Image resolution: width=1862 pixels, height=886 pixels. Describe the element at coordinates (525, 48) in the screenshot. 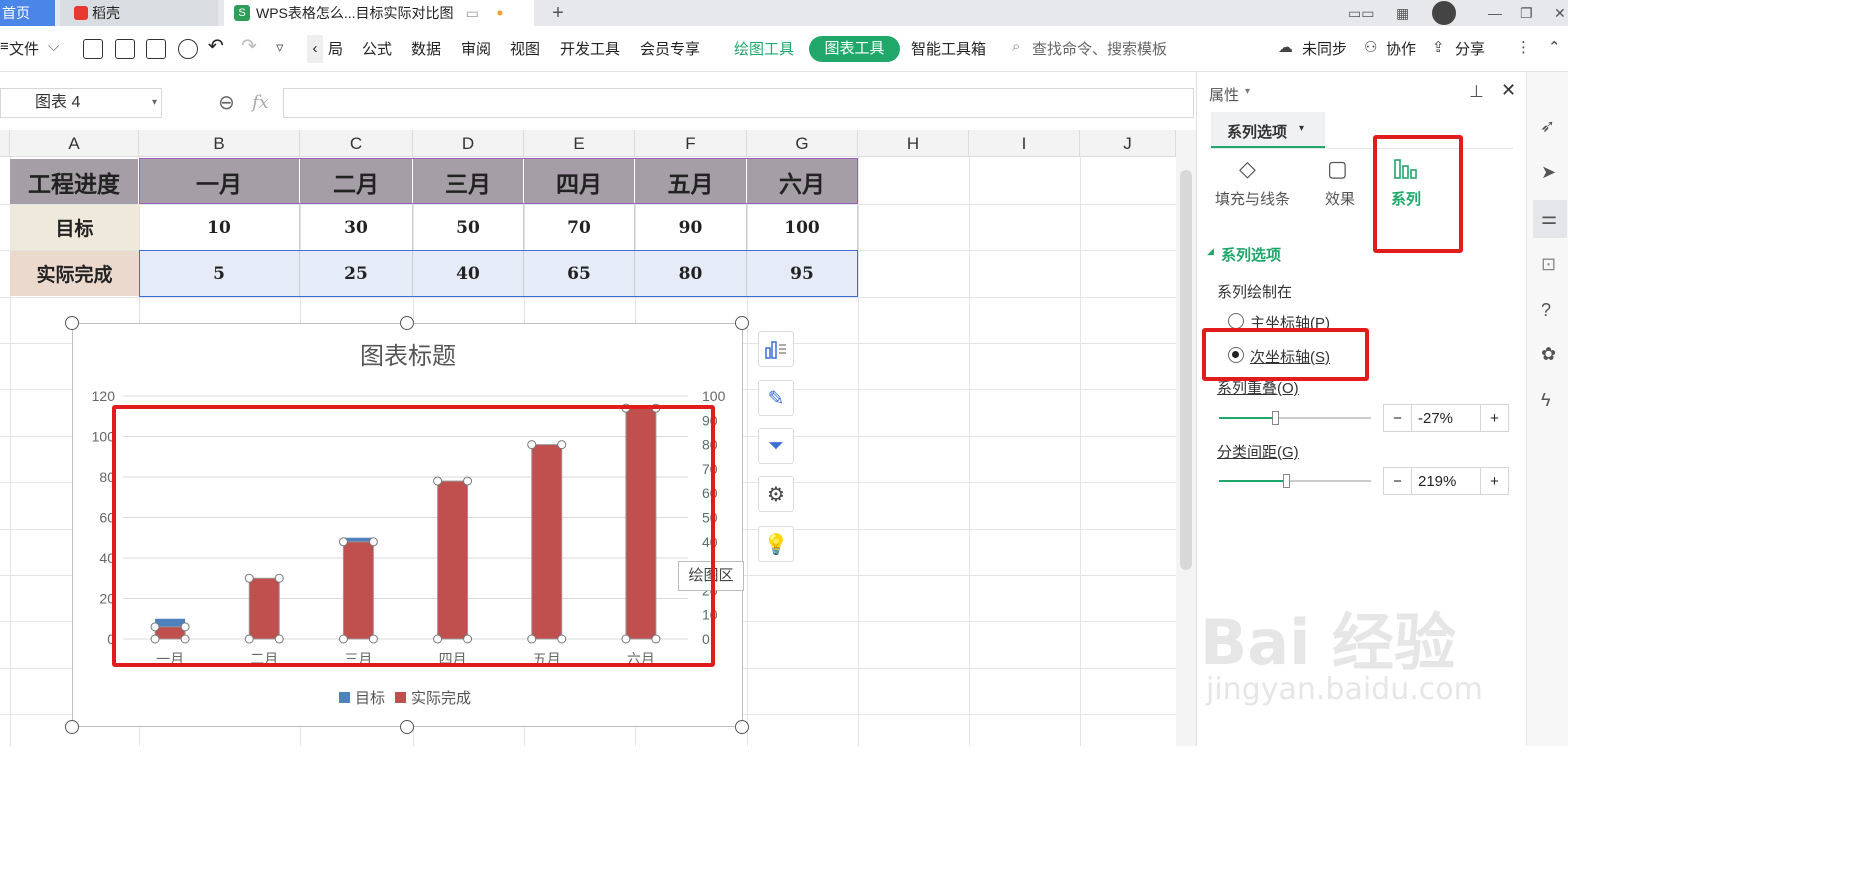

I see `menu-view: 视图` at that location.